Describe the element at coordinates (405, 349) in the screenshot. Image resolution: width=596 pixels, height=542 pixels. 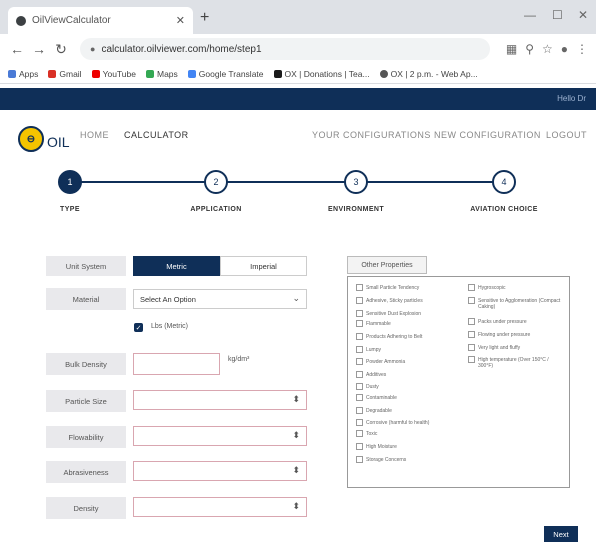
I see `property-checkbox-item: Lumpy` at that location.